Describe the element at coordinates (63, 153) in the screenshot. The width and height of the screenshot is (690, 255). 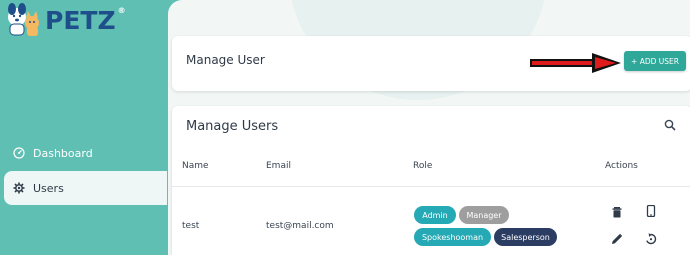
I see `sidebar-item-label: Dashboard` at that location.